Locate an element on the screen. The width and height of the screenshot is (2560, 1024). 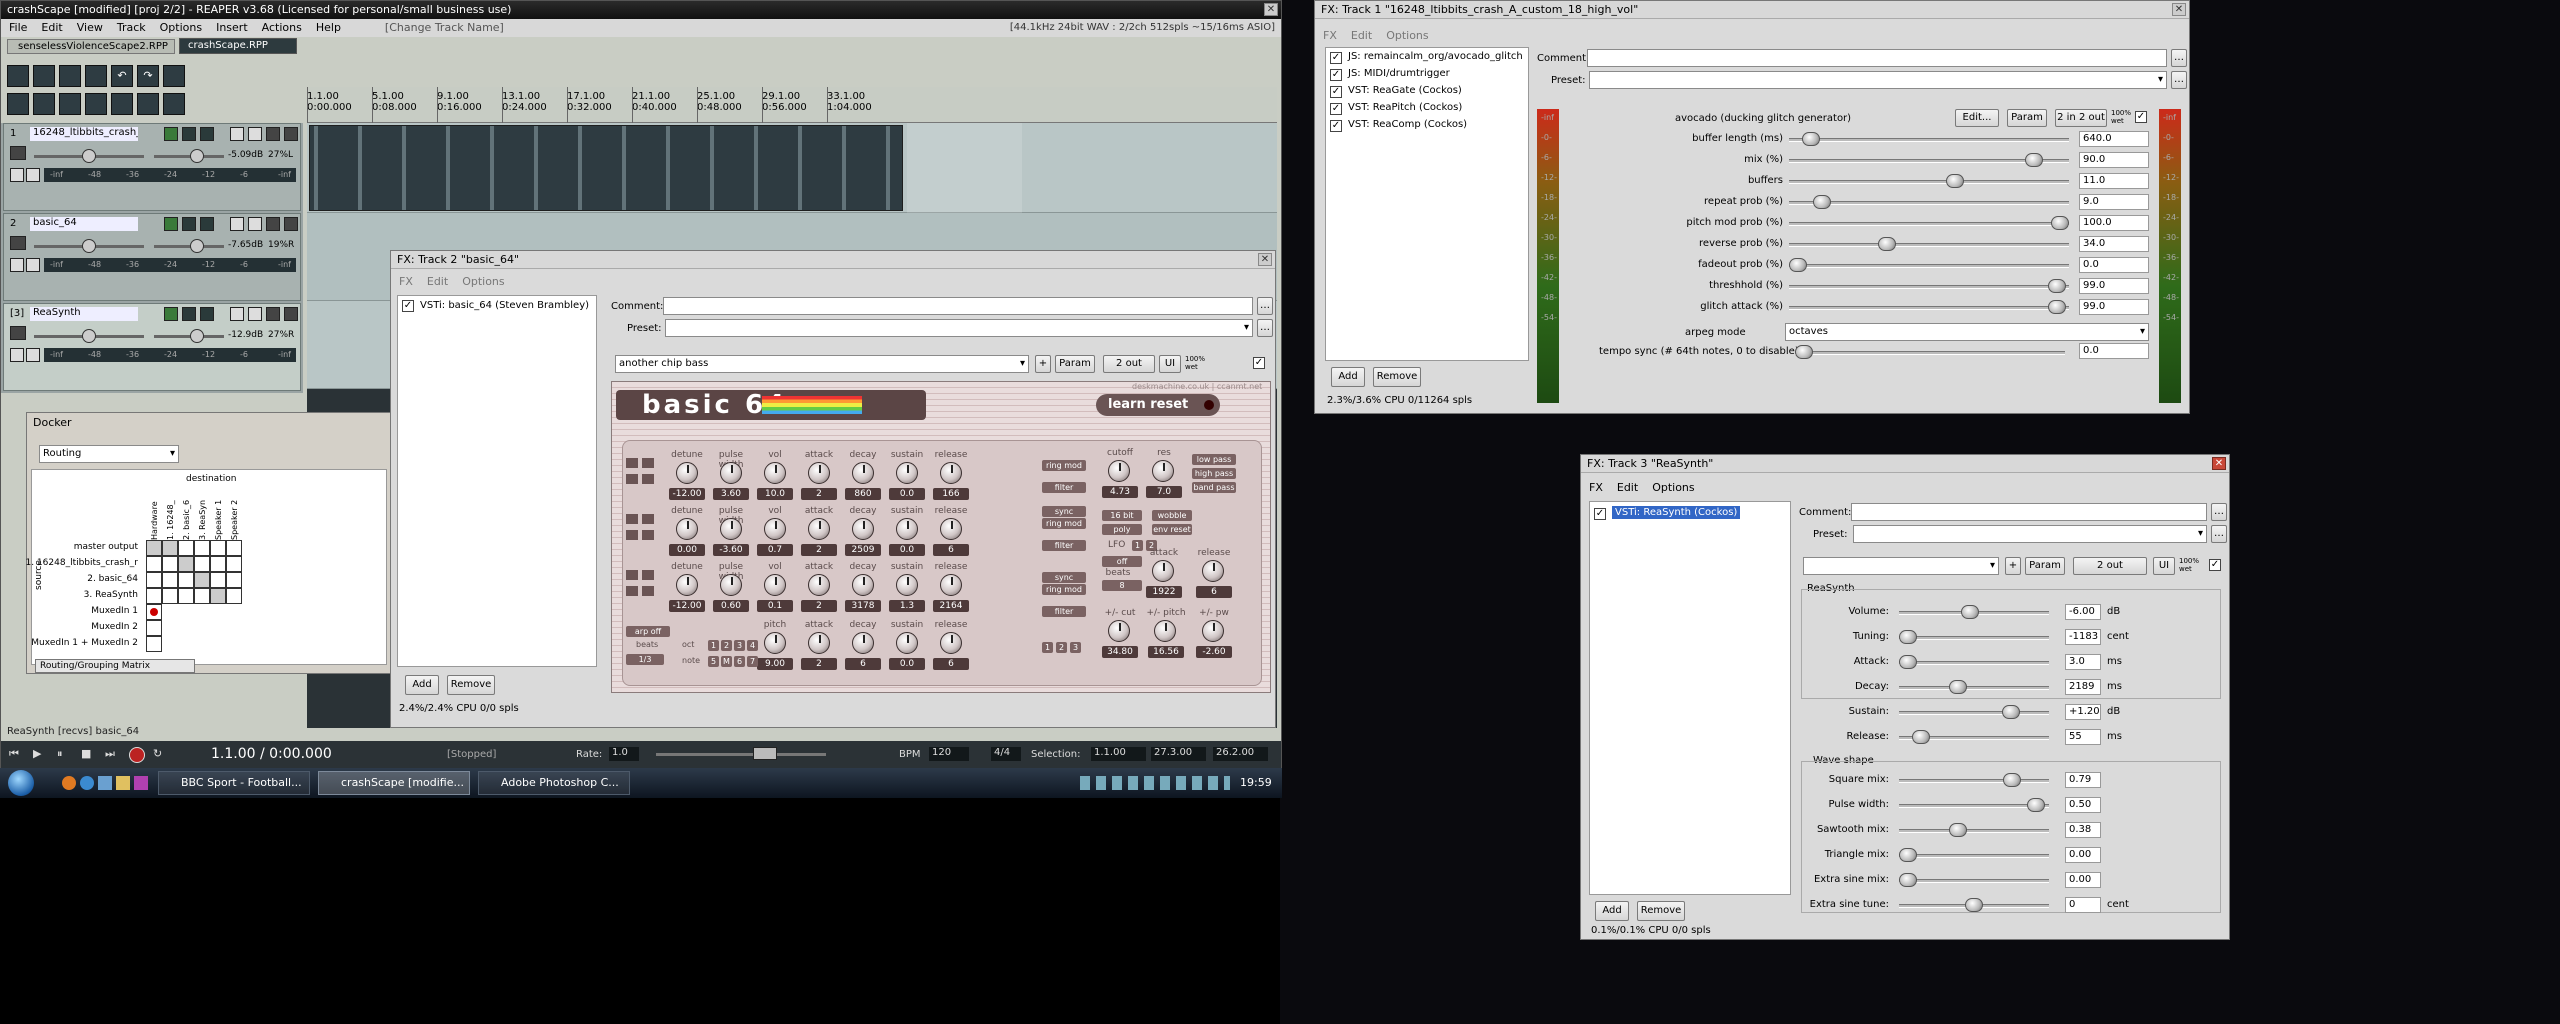
fx3-titlebar: FX: Track 3 "ReaSynth" is located at coordinates (1905, 464).